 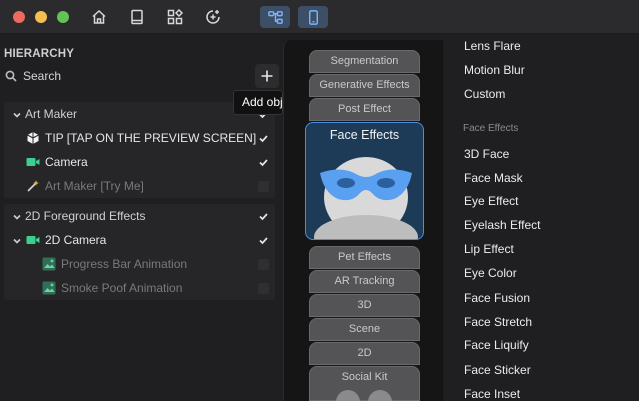 I want to click on title-bar, so click(x=319, y=17).